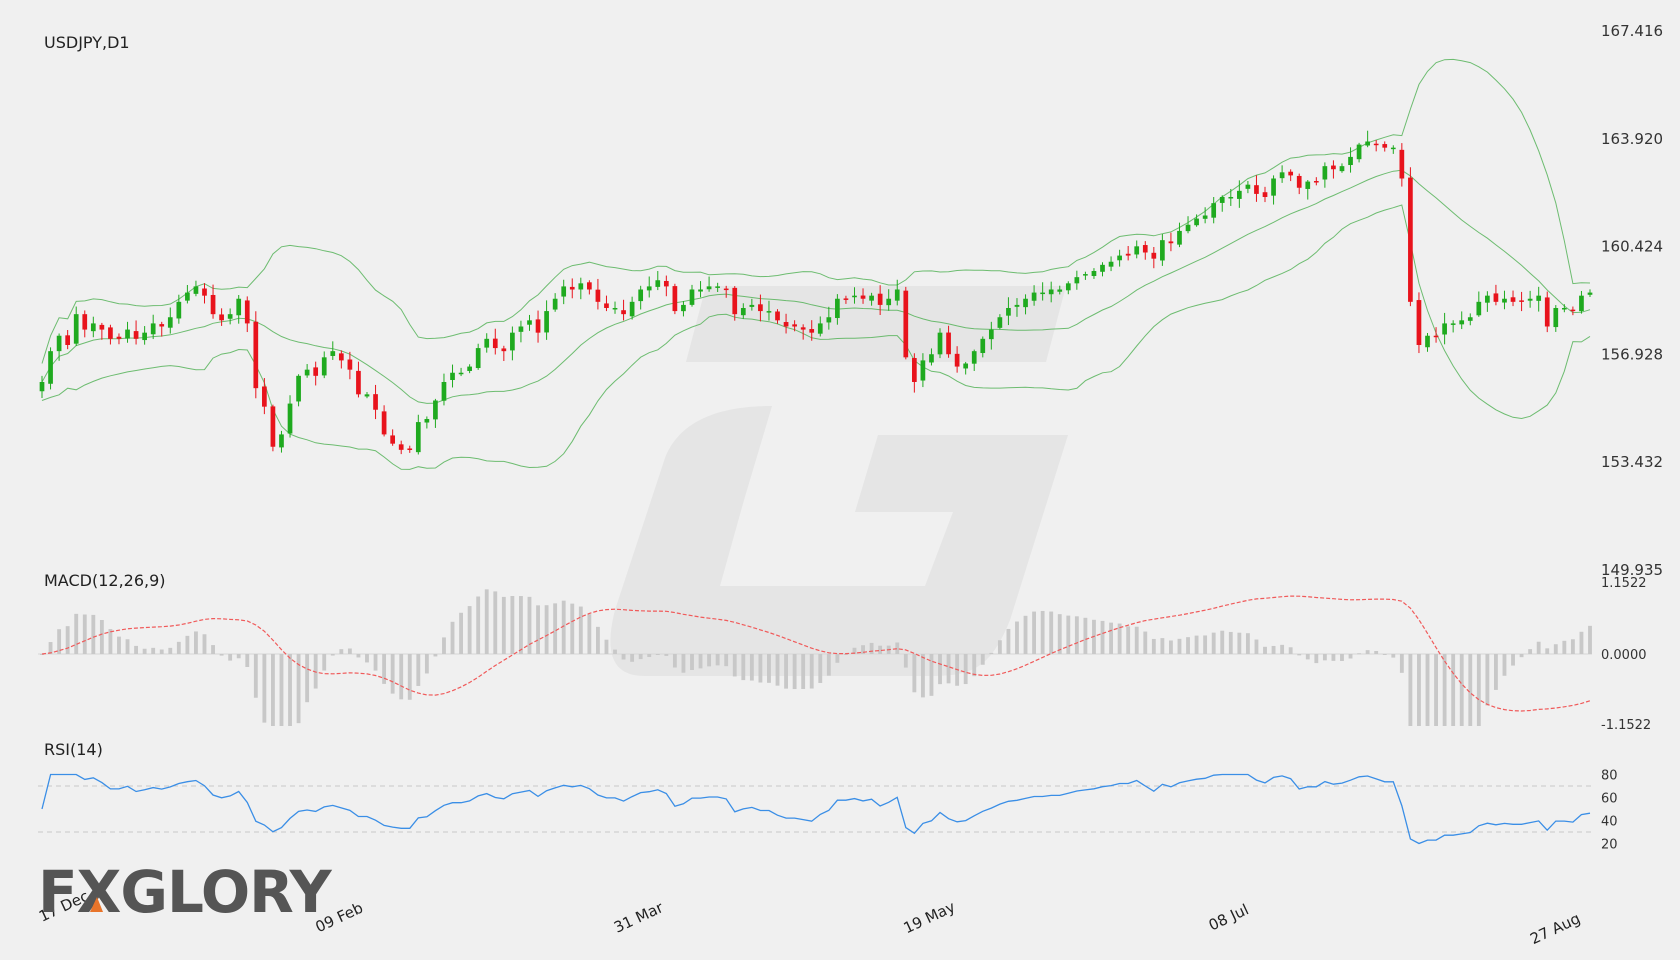  What do you see at coordinates (1624, 583) in the screenshot?
I see `macd-tick-label: 1.1522` at bounding box center [1624, 583].